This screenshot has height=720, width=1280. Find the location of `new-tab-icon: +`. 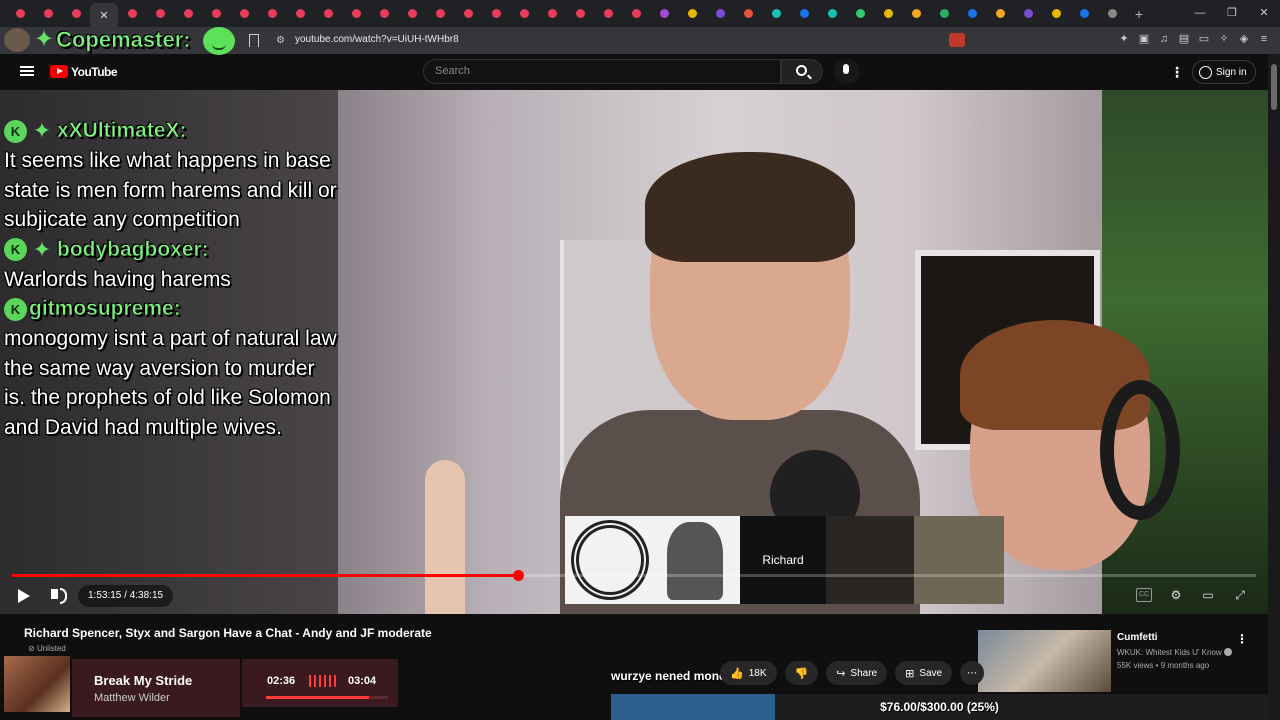

new-tab-icon: + is located at coordinates (1139, 14).